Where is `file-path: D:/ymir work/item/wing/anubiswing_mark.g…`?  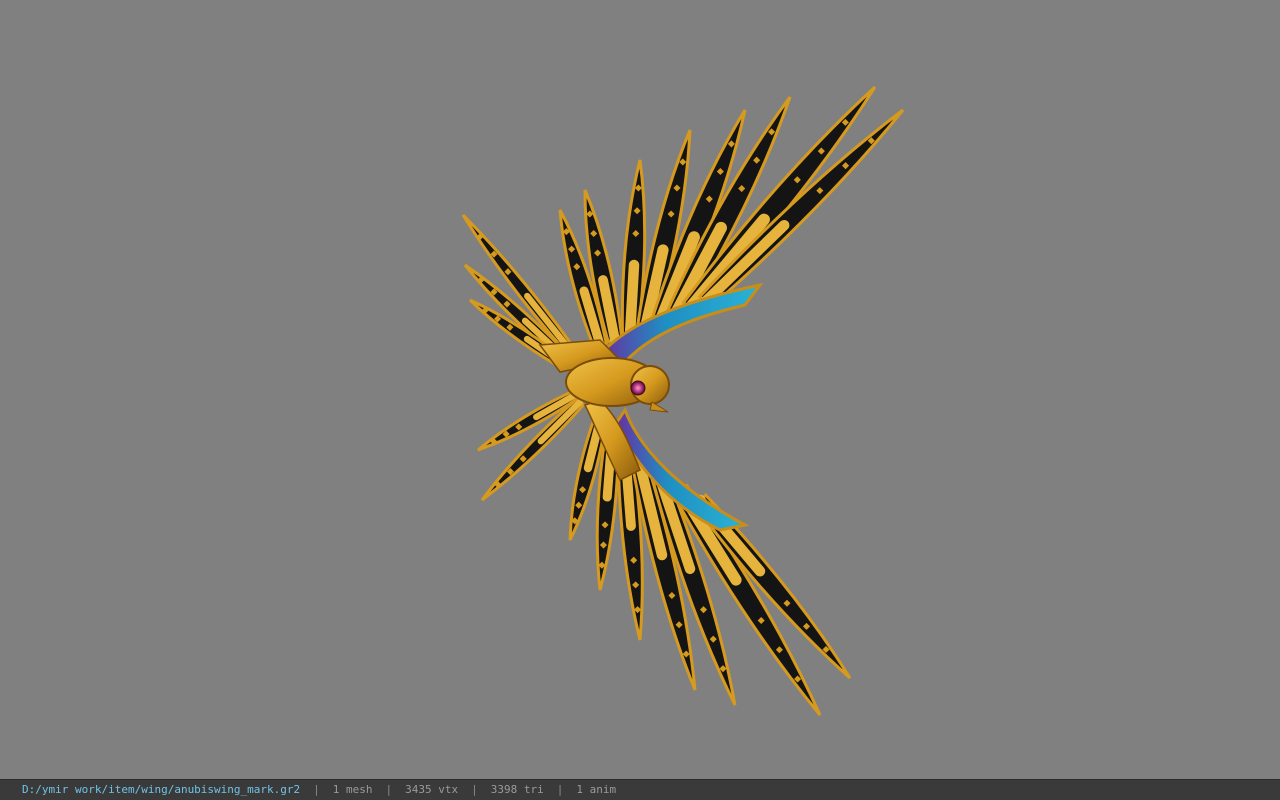
file-path: D:/ymir work/item/wing/anubiswing_mark.g… is located at coordinates (161, 789).